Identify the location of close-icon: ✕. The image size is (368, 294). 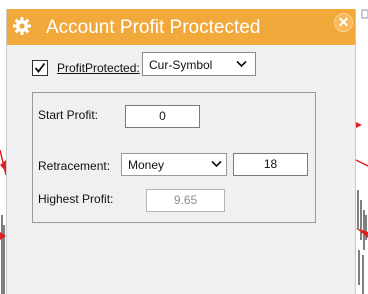
(343, 22).